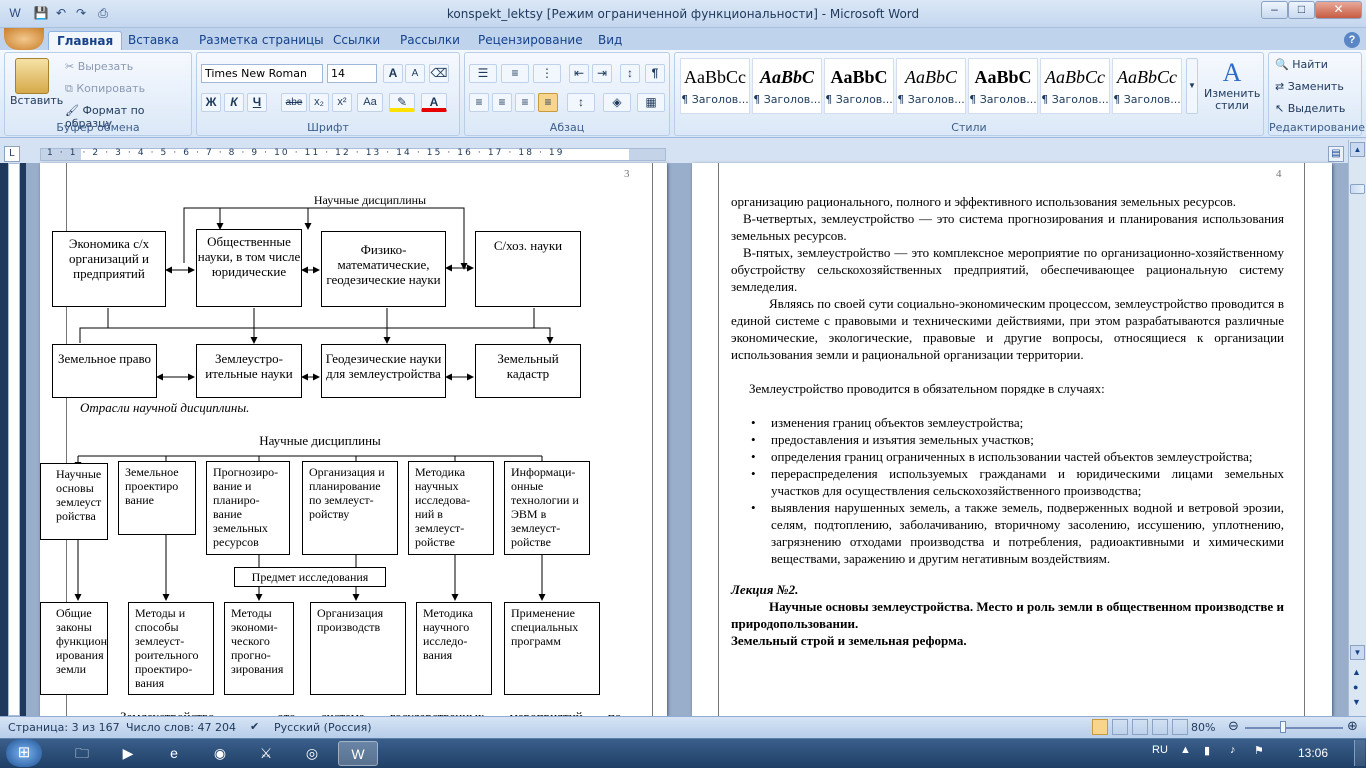  What do you see at coordinates (1140, 727) in the screenshot?
I see `web-layout-icon` at bounding box center [1140, 727].